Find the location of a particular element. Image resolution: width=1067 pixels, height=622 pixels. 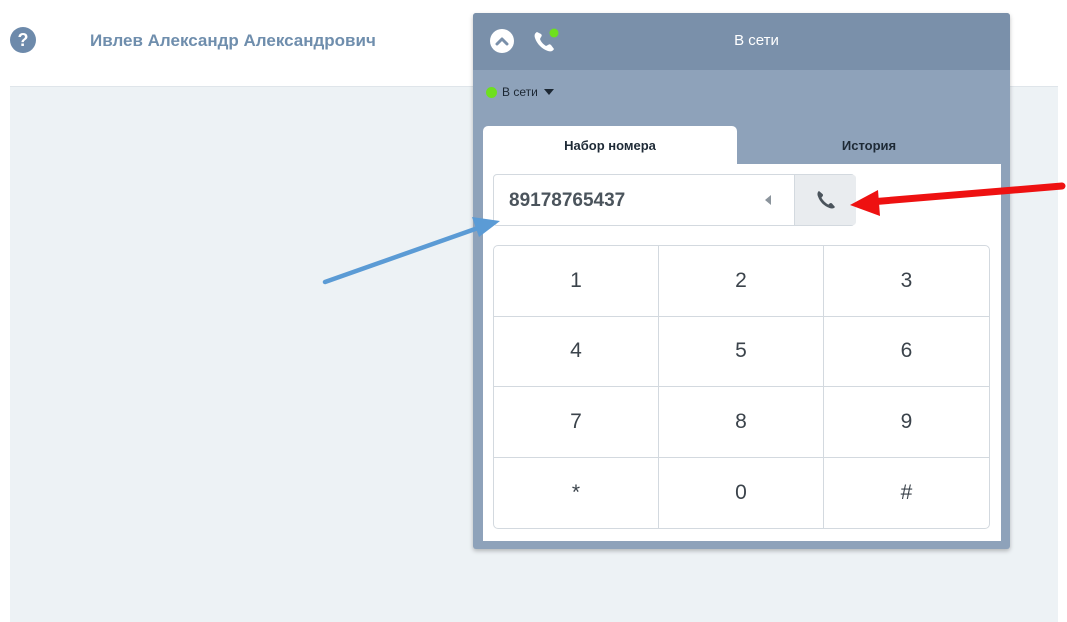

user-name: Ивлев Александр Александрович is located at coordinates (233, 41).